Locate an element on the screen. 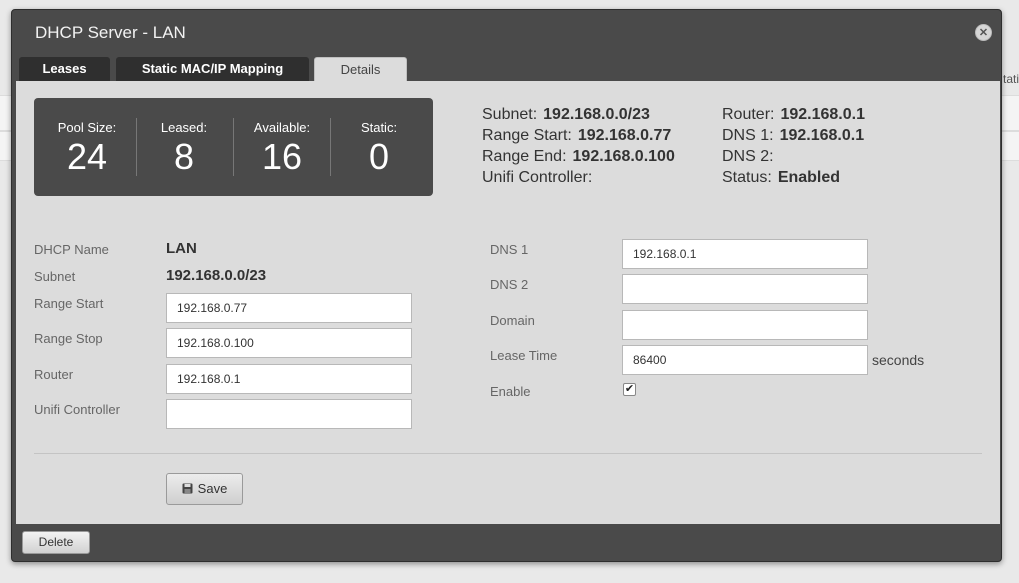  summary-status: Status: Enabled is located at coordinates (793, 177).